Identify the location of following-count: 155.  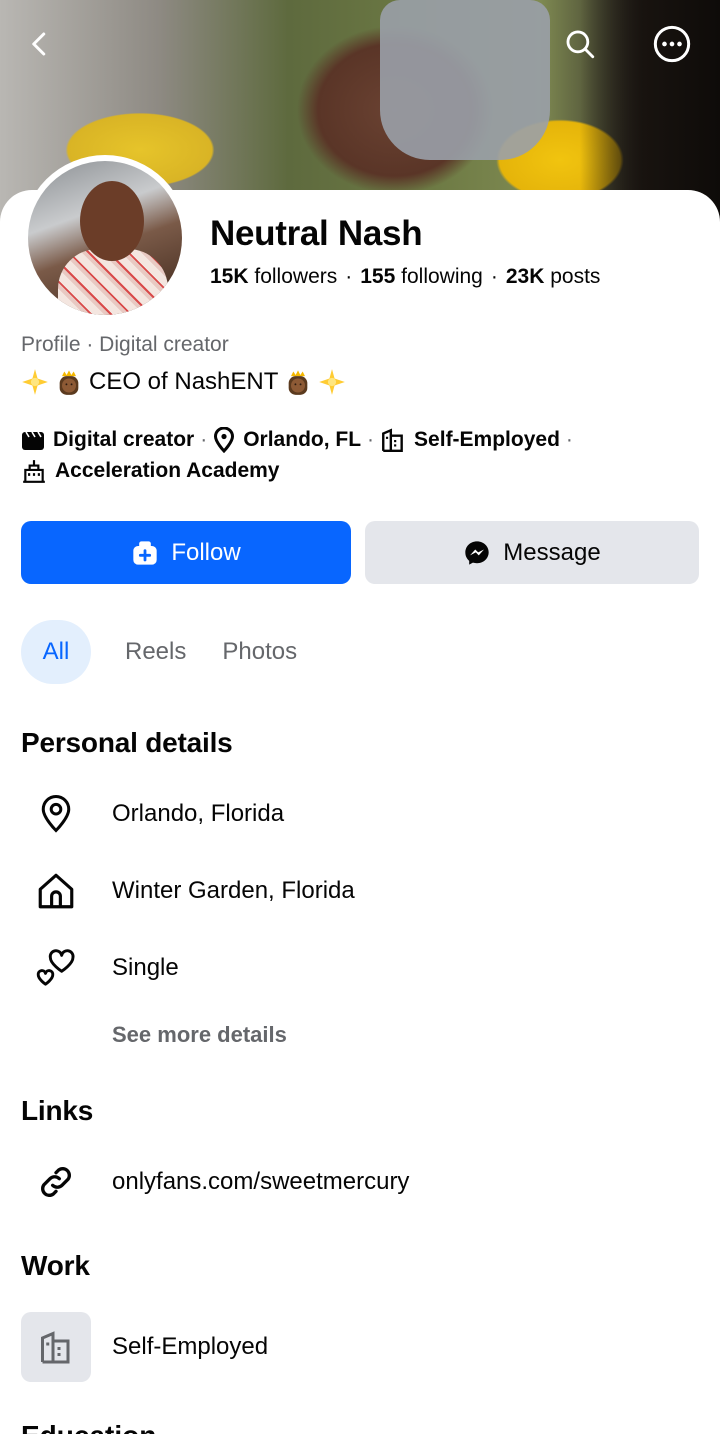
(378, 276).